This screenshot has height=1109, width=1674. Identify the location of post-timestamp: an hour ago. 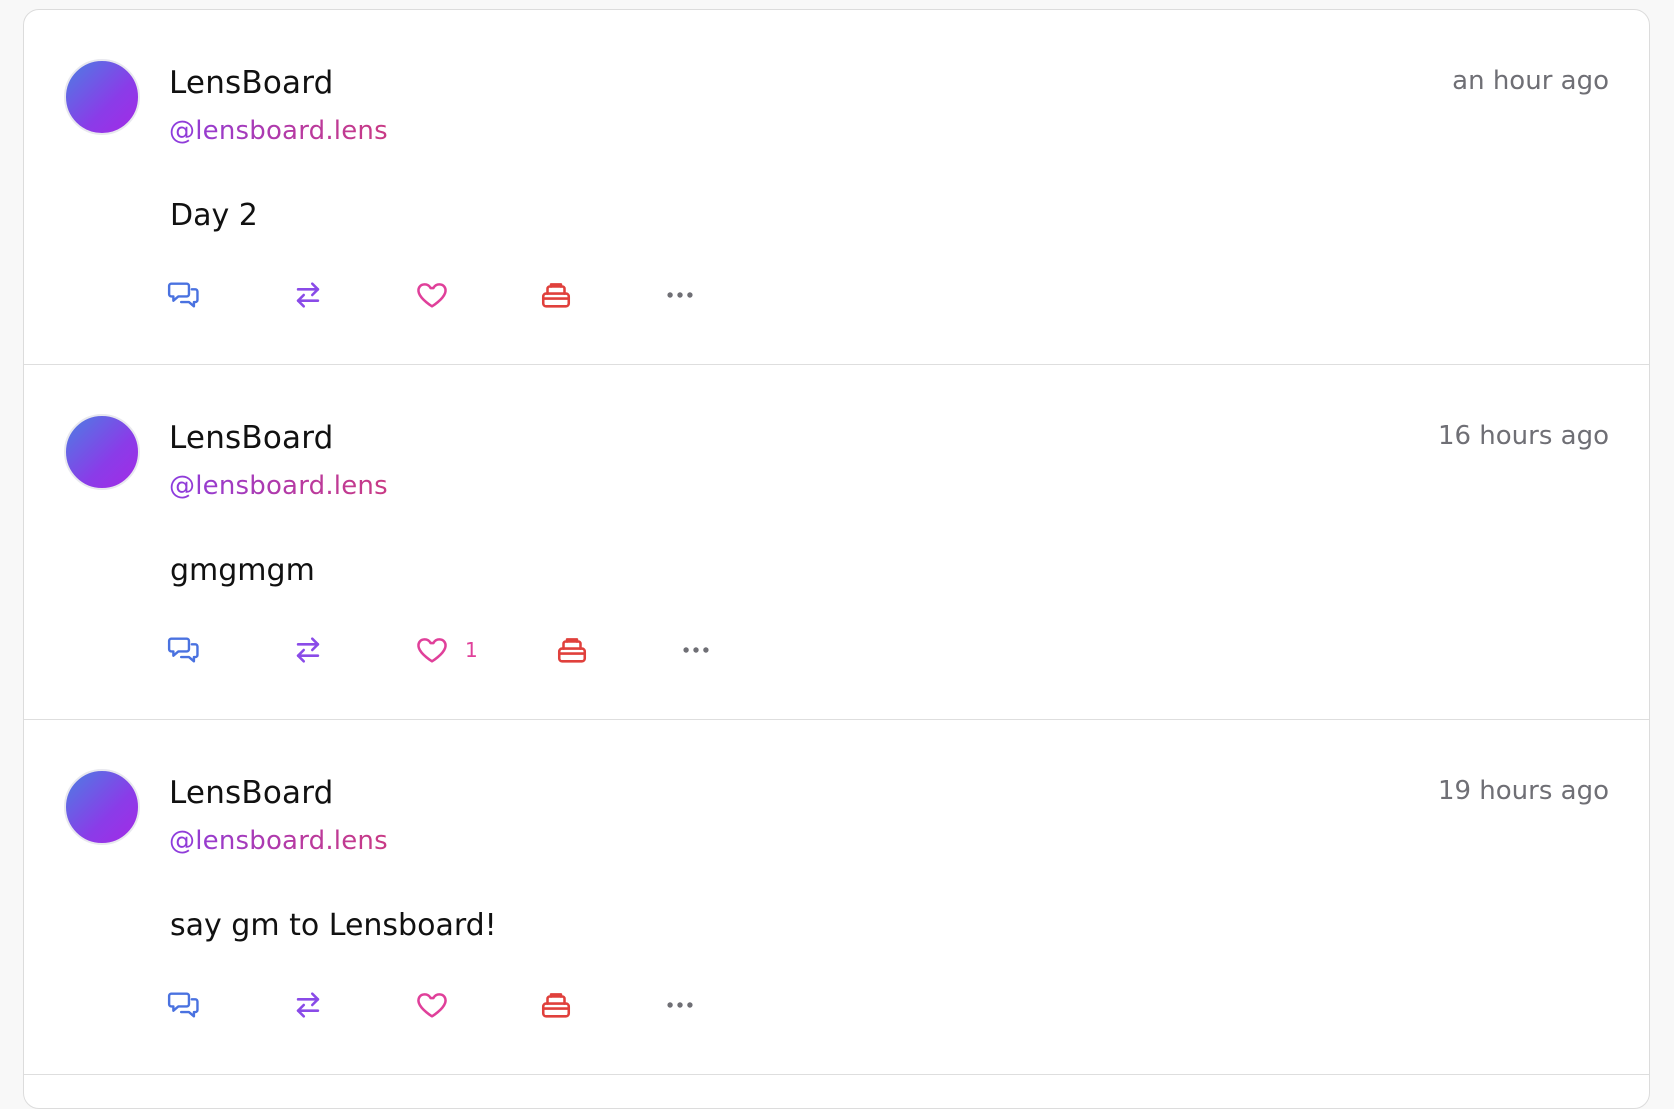
(1530, 81).